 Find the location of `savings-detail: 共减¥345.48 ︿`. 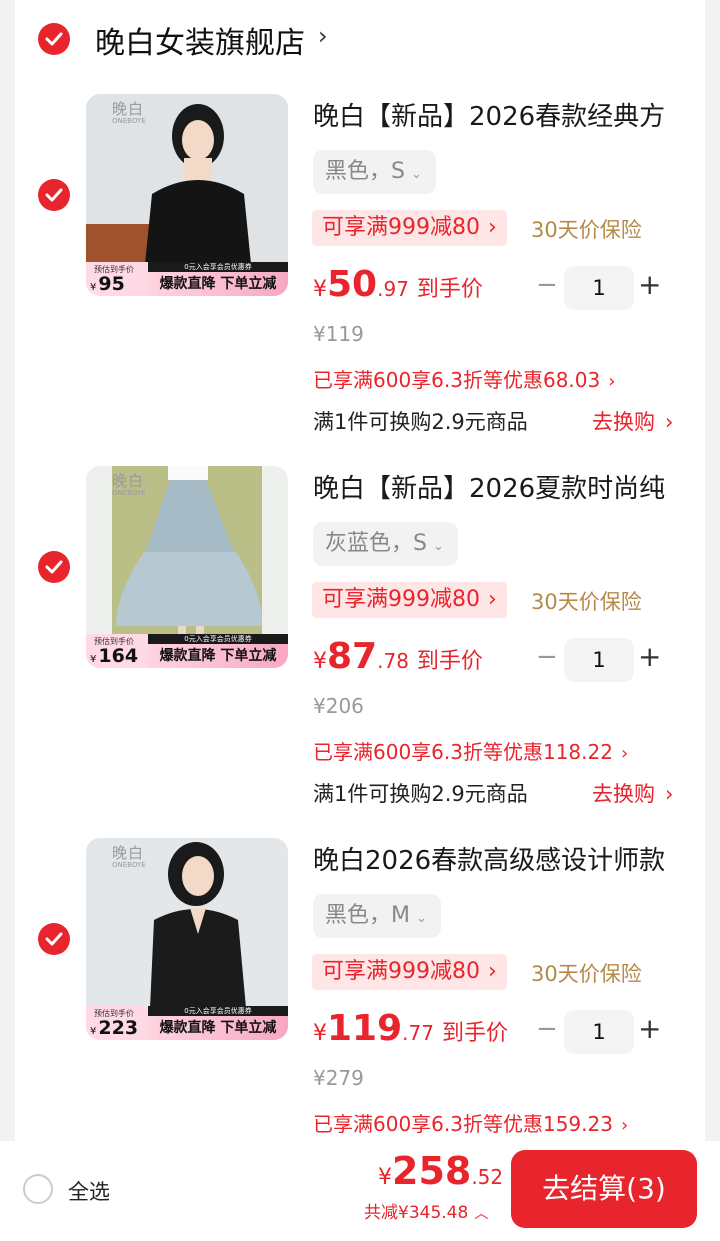

savings-detail: 共减¥345.48 ︿ is located at coordinates (426, 1210).